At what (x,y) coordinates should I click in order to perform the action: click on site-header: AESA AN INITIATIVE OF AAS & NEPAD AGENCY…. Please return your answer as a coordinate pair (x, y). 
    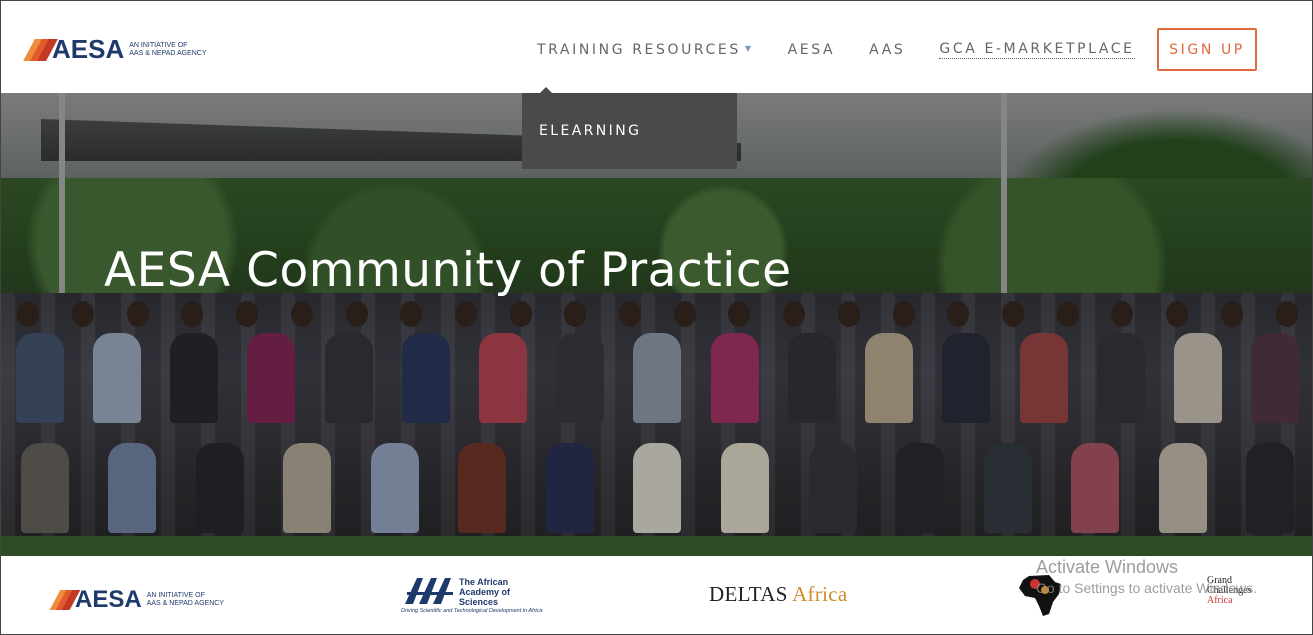
    Looking at the image, I should click on (656, 47).